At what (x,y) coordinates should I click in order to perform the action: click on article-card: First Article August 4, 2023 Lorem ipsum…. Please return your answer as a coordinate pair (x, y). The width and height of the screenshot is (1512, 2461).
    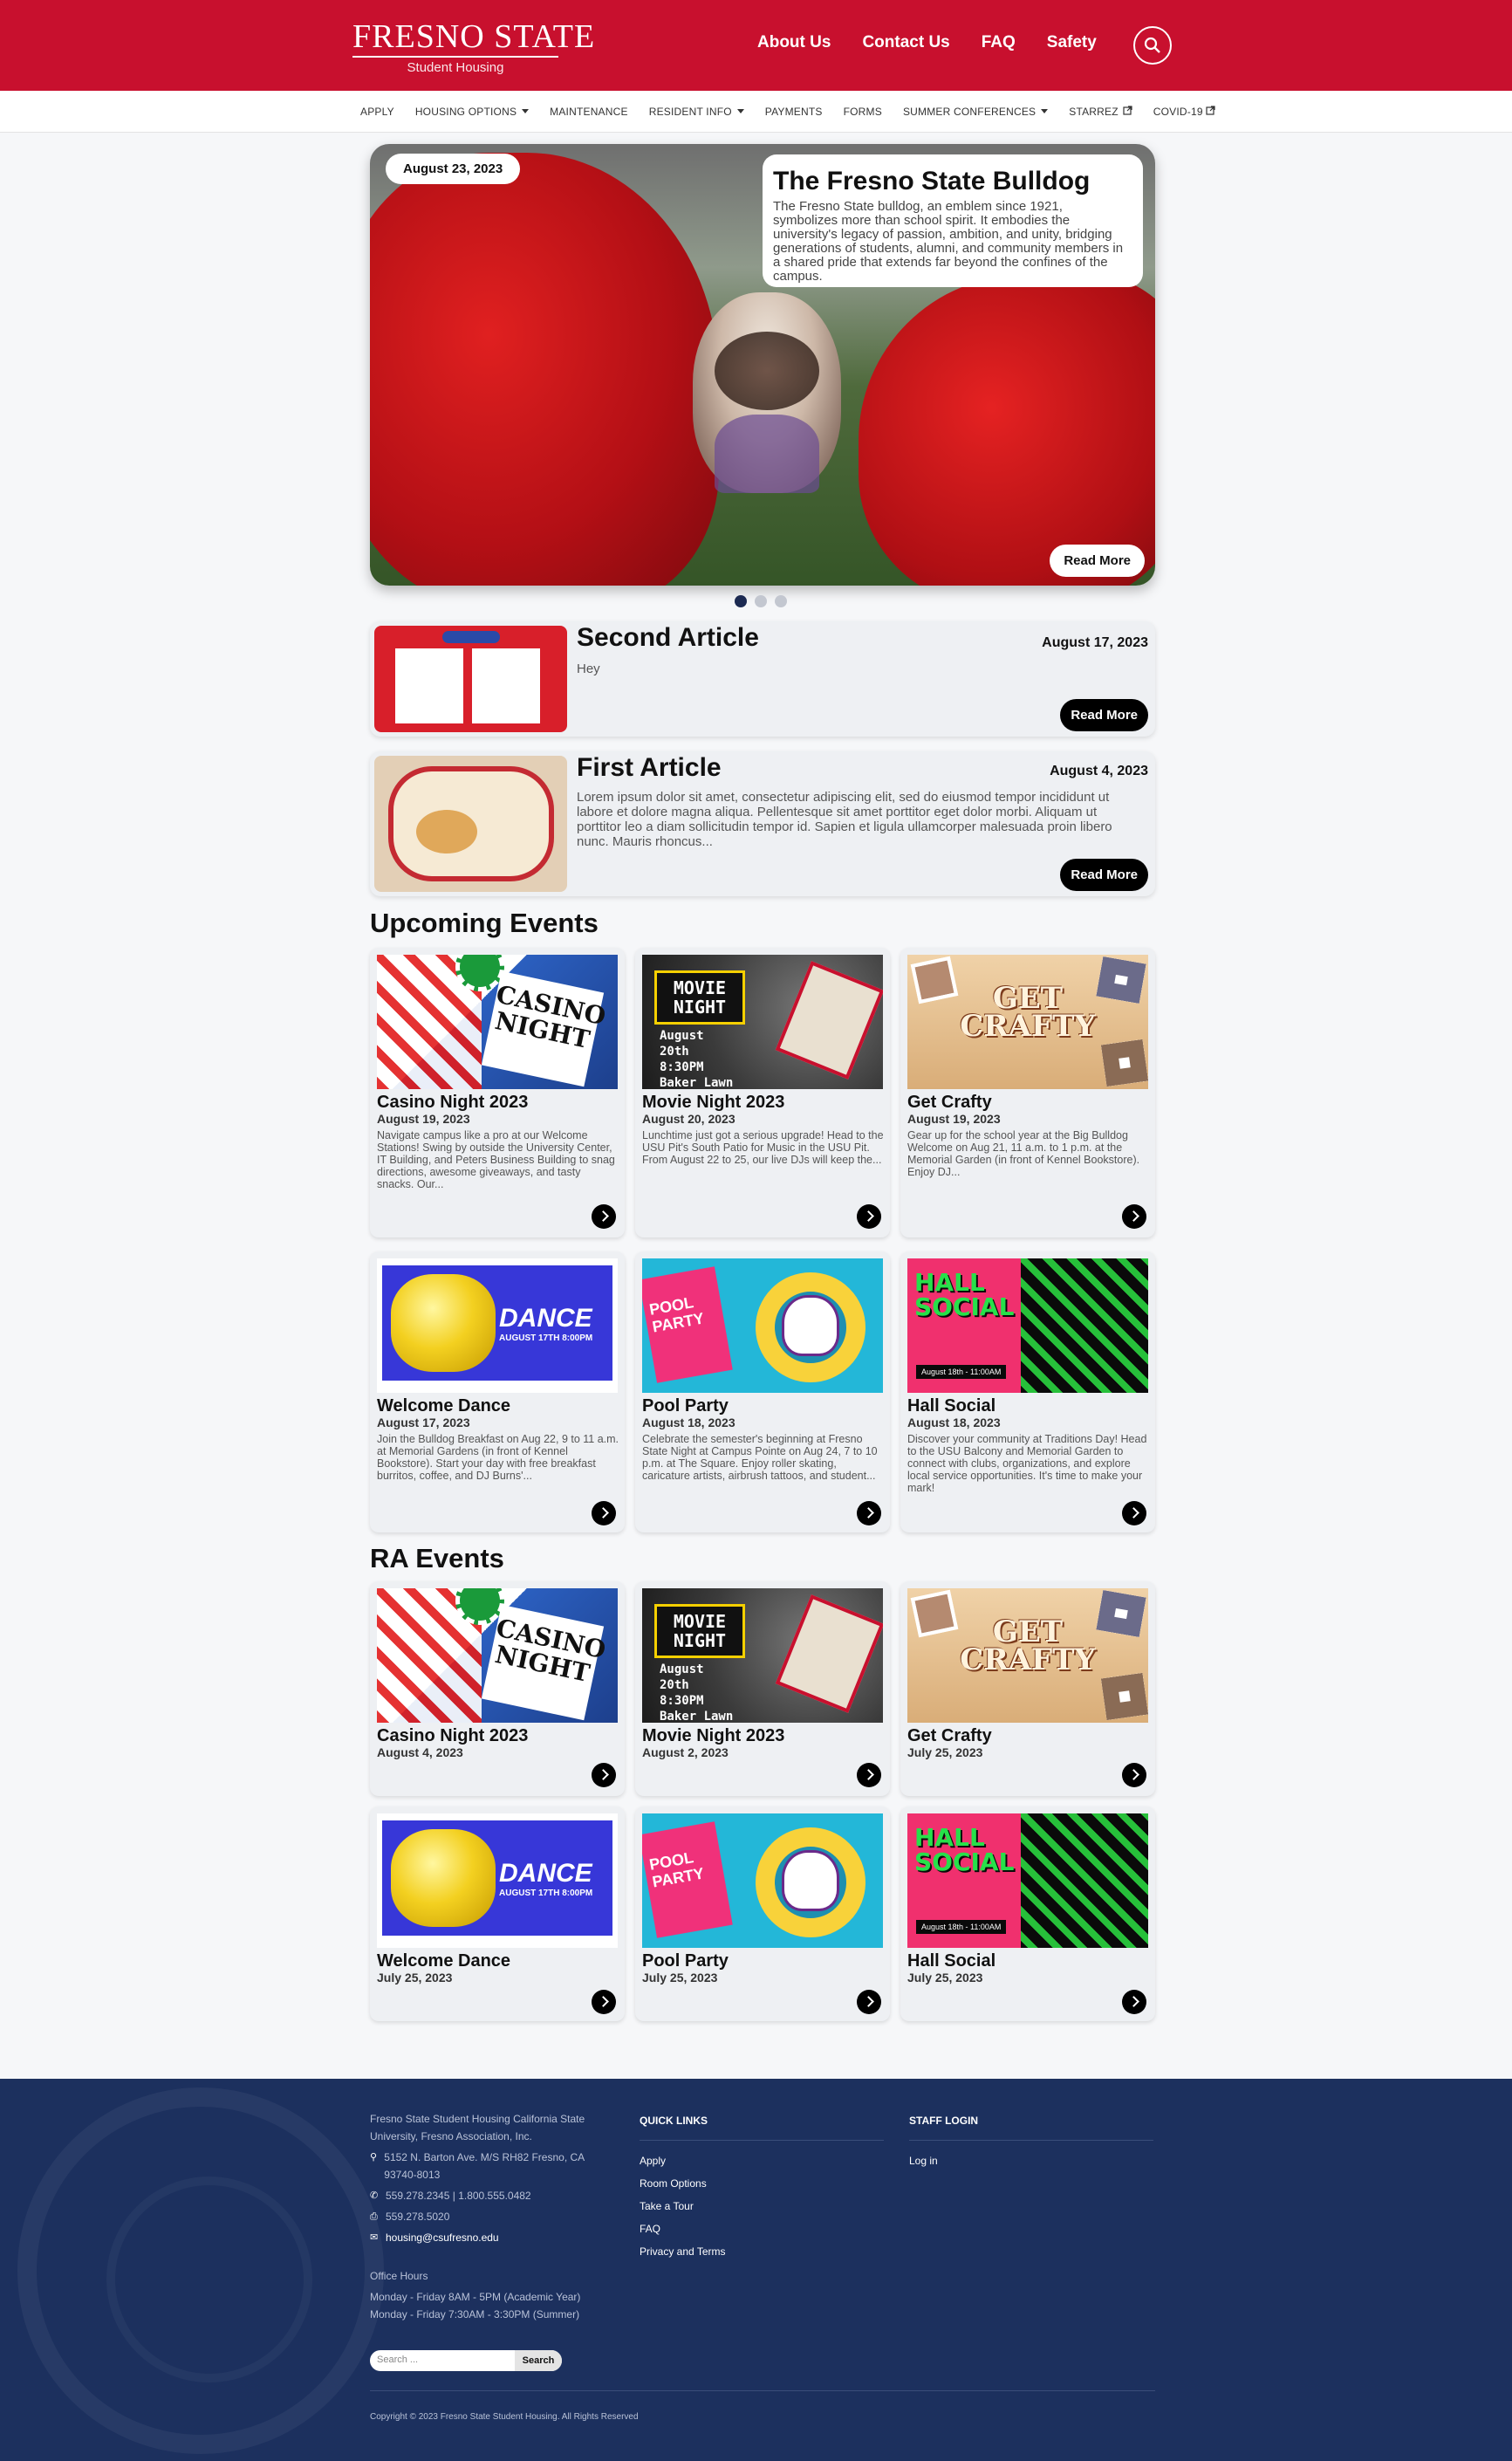
    Looking at the image, I should click on (763, 823).